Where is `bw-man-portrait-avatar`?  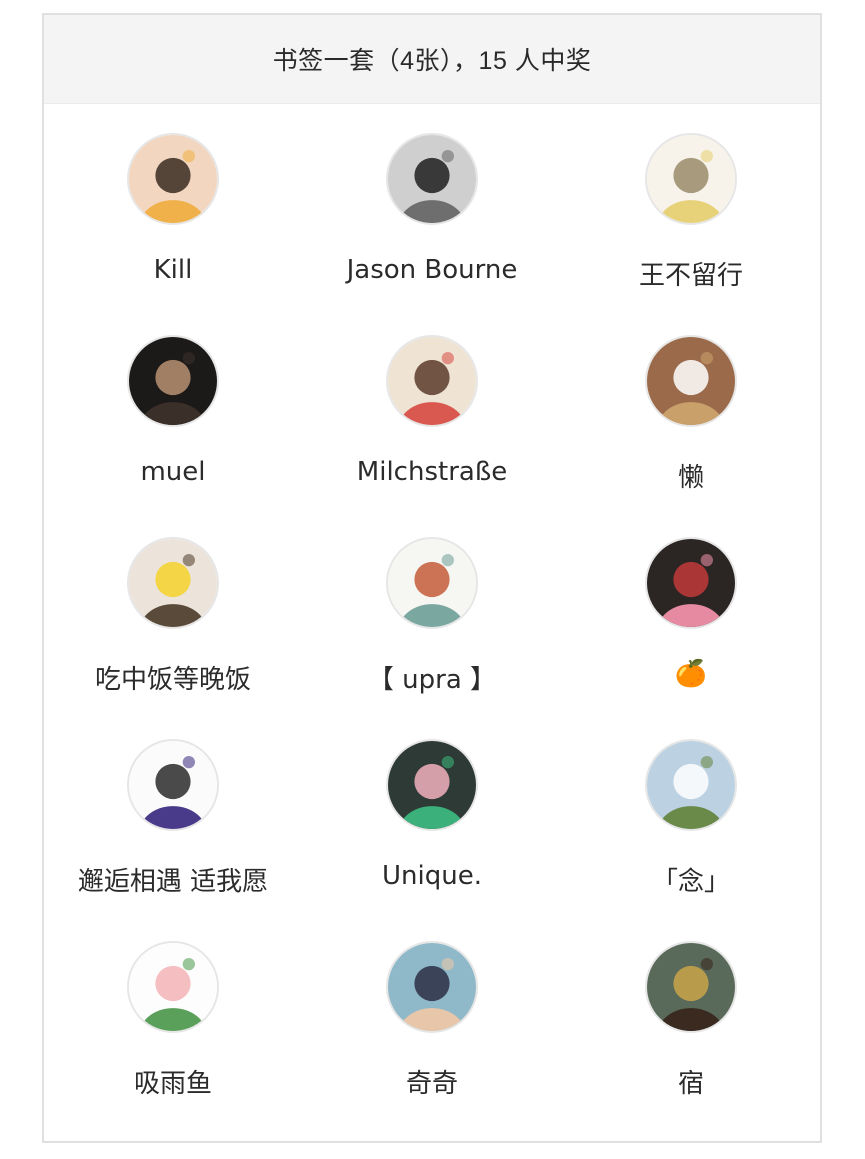
bw-man-portrait-avatar is located at coordinates (432, 179).